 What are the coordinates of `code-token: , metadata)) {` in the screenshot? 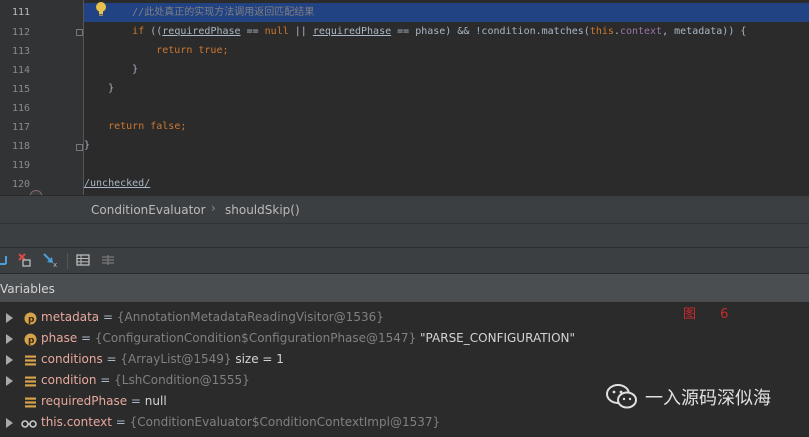 It's located at (704, 31).